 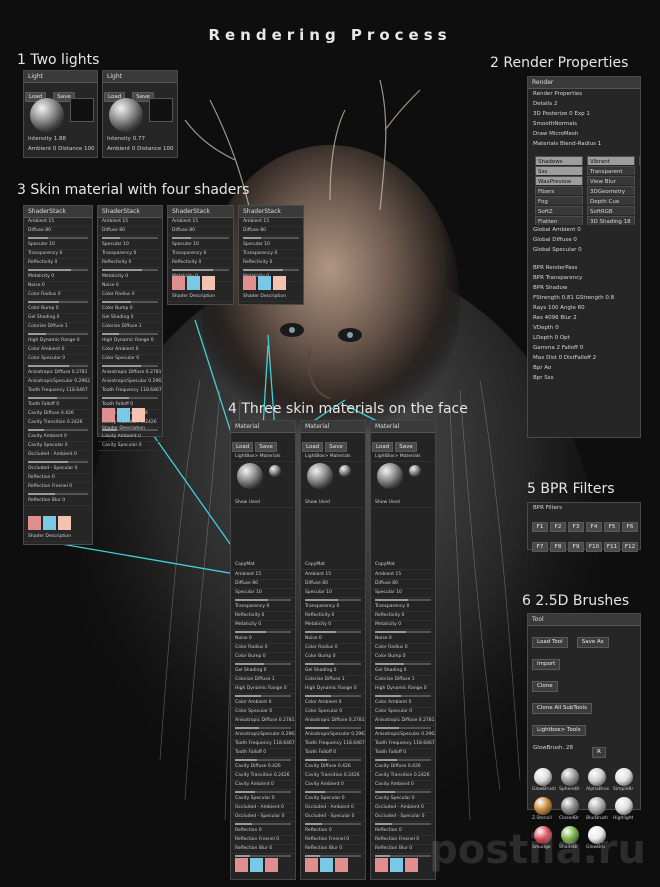 What do you see at coordinates (333, 584) in the screenshot?
I see `material-shader-row: Diffuse 80` at bounding box center [333, 584].